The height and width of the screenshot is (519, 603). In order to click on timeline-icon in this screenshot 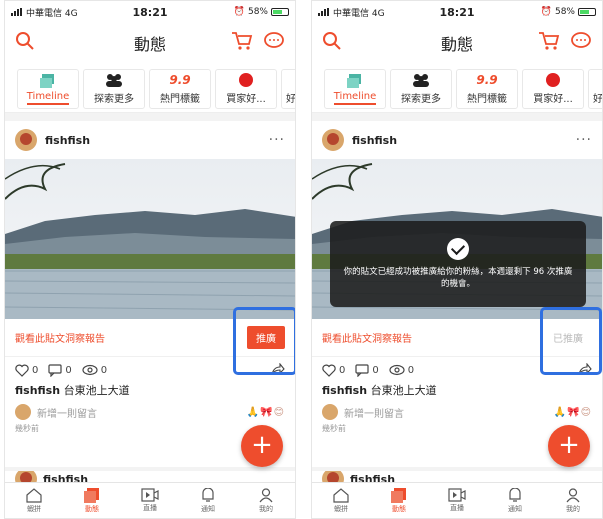, I will do `click(47, 80)`.